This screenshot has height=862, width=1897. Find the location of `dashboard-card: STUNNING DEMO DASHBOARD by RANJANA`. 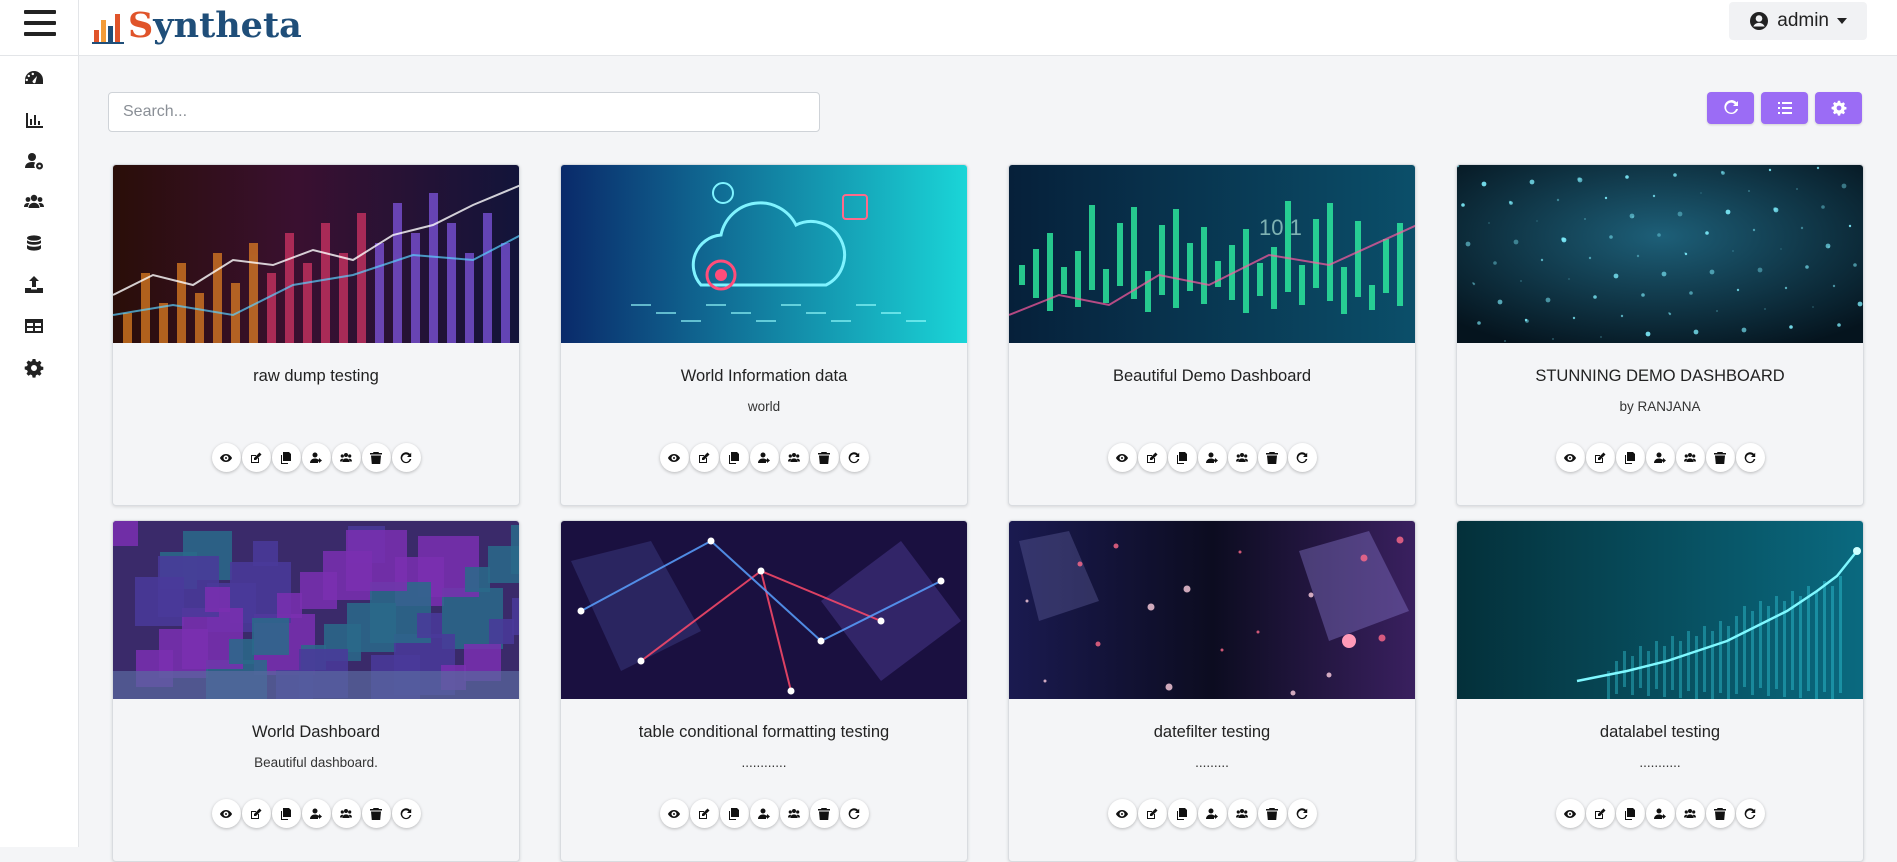

dashboard-card: STUNNING DEMO DASHBOARD by RANJANA is located at coordinates (1660, 335).